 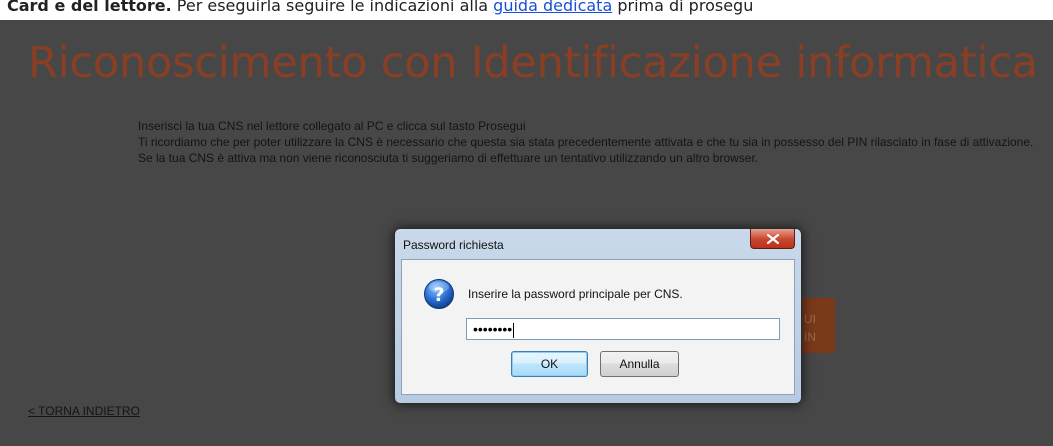 I want to click on ok-button: OK, so click(x=549, y=364).